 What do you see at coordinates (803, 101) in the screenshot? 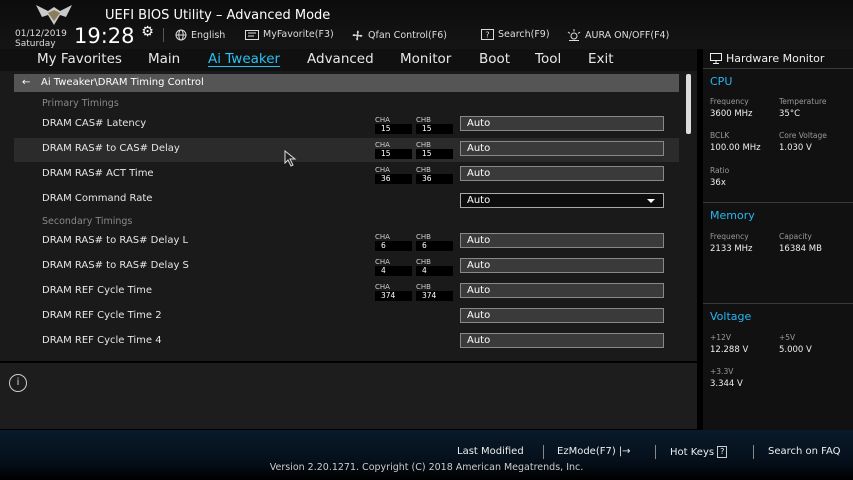
I see `cpu-temperature-label: Temperature` at bounding box center [803, 101].